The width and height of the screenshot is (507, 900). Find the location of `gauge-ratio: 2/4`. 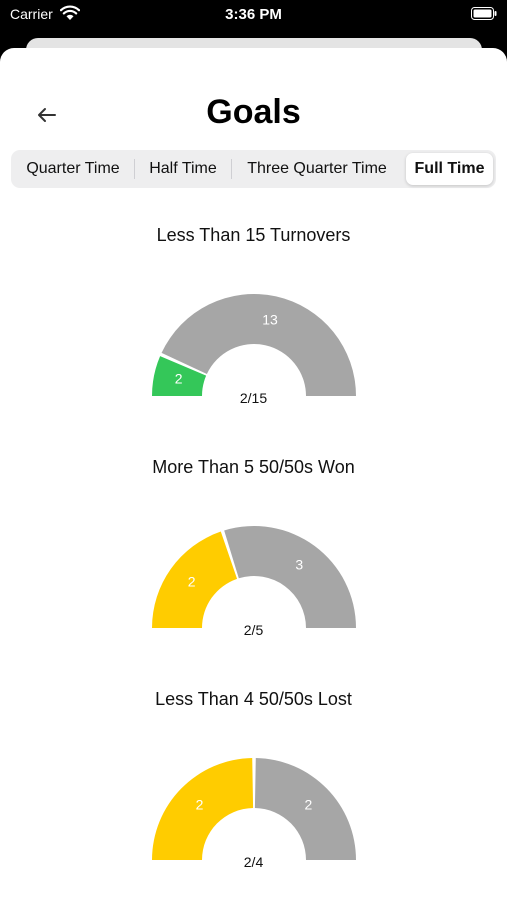

gauge-ratio: 2/4 is located at coordinates (253, 862).